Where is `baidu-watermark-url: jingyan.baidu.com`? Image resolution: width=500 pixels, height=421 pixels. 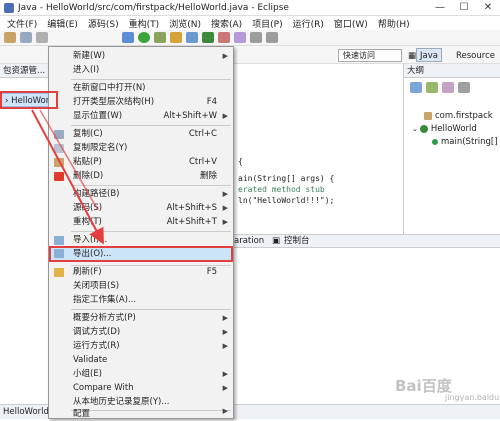
baidu-watermark-url: jingyan.baidu.com is located at coordinates (472, 397).